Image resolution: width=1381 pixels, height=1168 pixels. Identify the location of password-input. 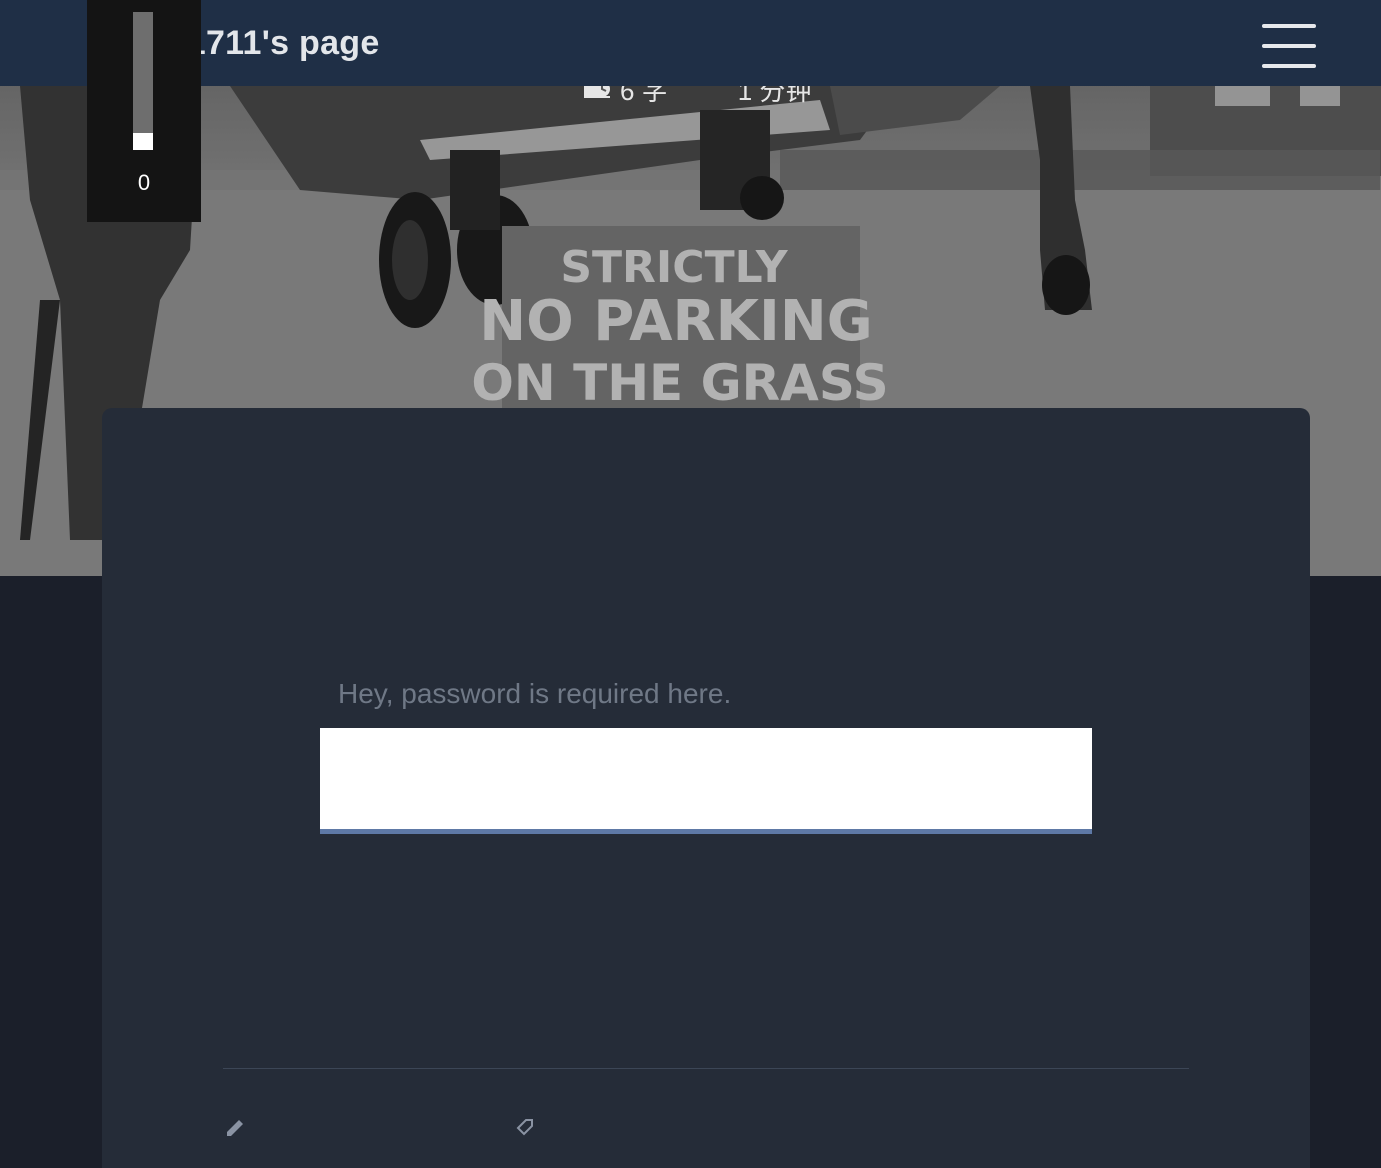
(706, 781).